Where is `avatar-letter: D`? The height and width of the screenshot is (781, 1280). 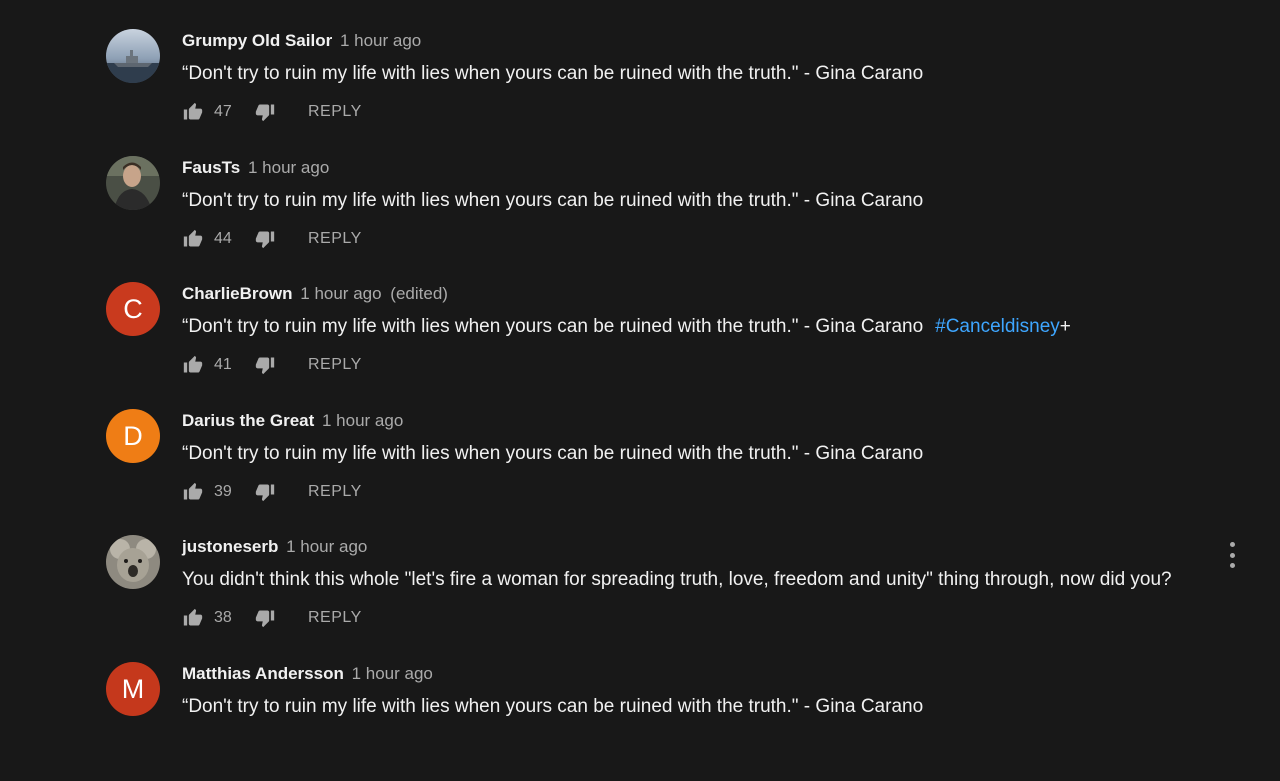
avatar-letter: D is located at coordinates (133, 435).